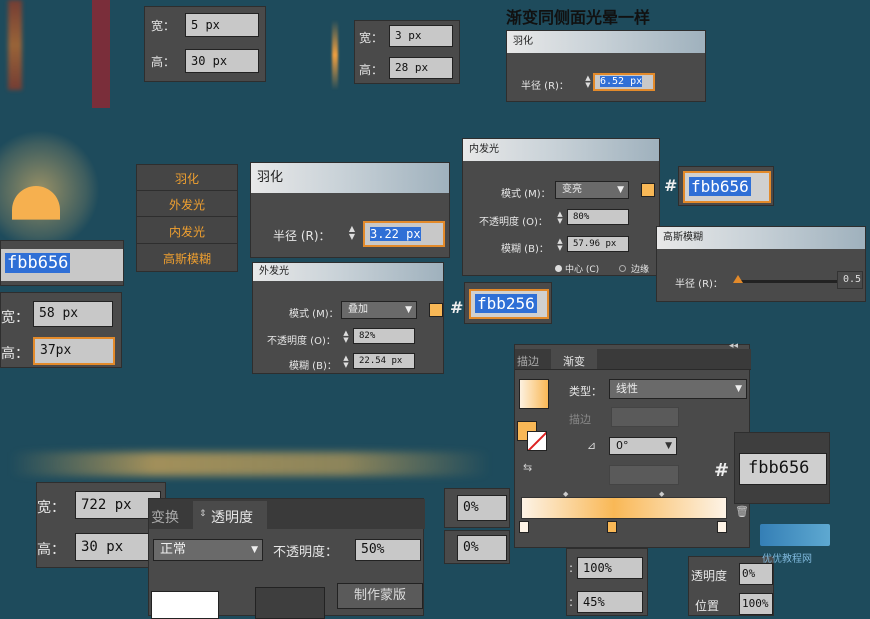 Image resolution: width=870 pixels, height=619 pixels. I want to click on thumbnail, so click(185, 605).